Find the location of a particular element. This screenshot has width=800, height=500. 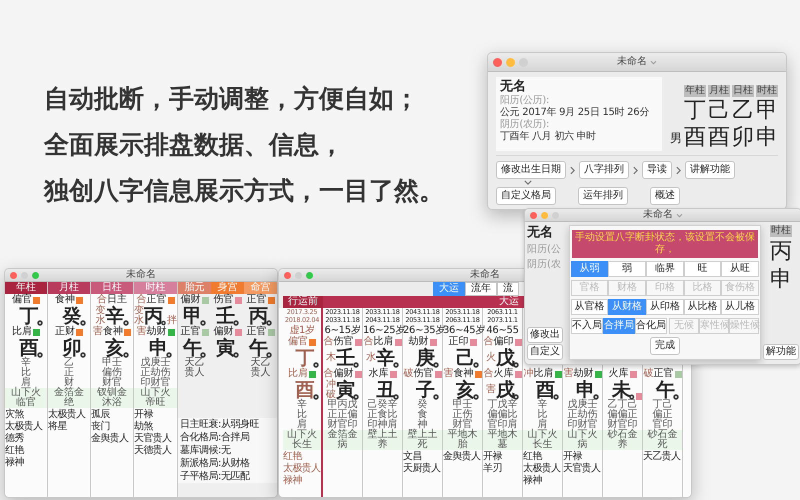

segment-option: 合化局 is located at coordinates (650, 326).